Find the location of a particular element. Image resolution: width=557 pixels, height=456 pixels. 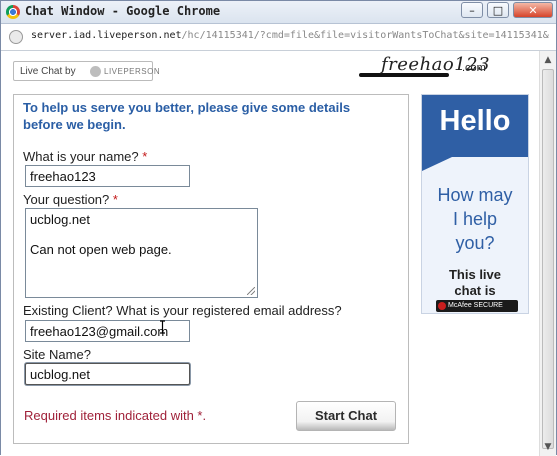

name-label: What is your name? * is located at coordinates (85, 156).